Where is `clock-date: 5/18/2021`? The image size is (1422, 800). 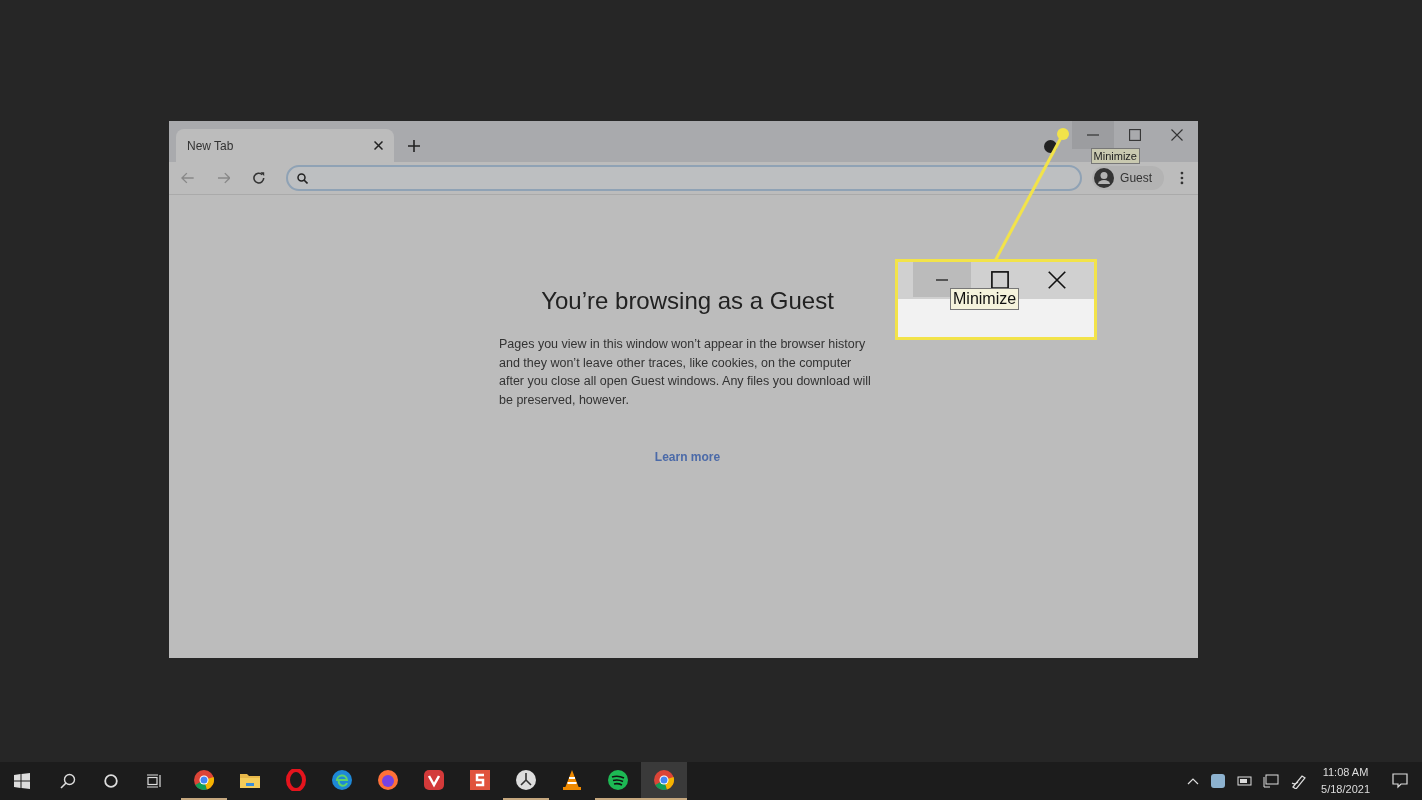
clock-date: 5/18/2021 is located at coordinates (1345, 789).